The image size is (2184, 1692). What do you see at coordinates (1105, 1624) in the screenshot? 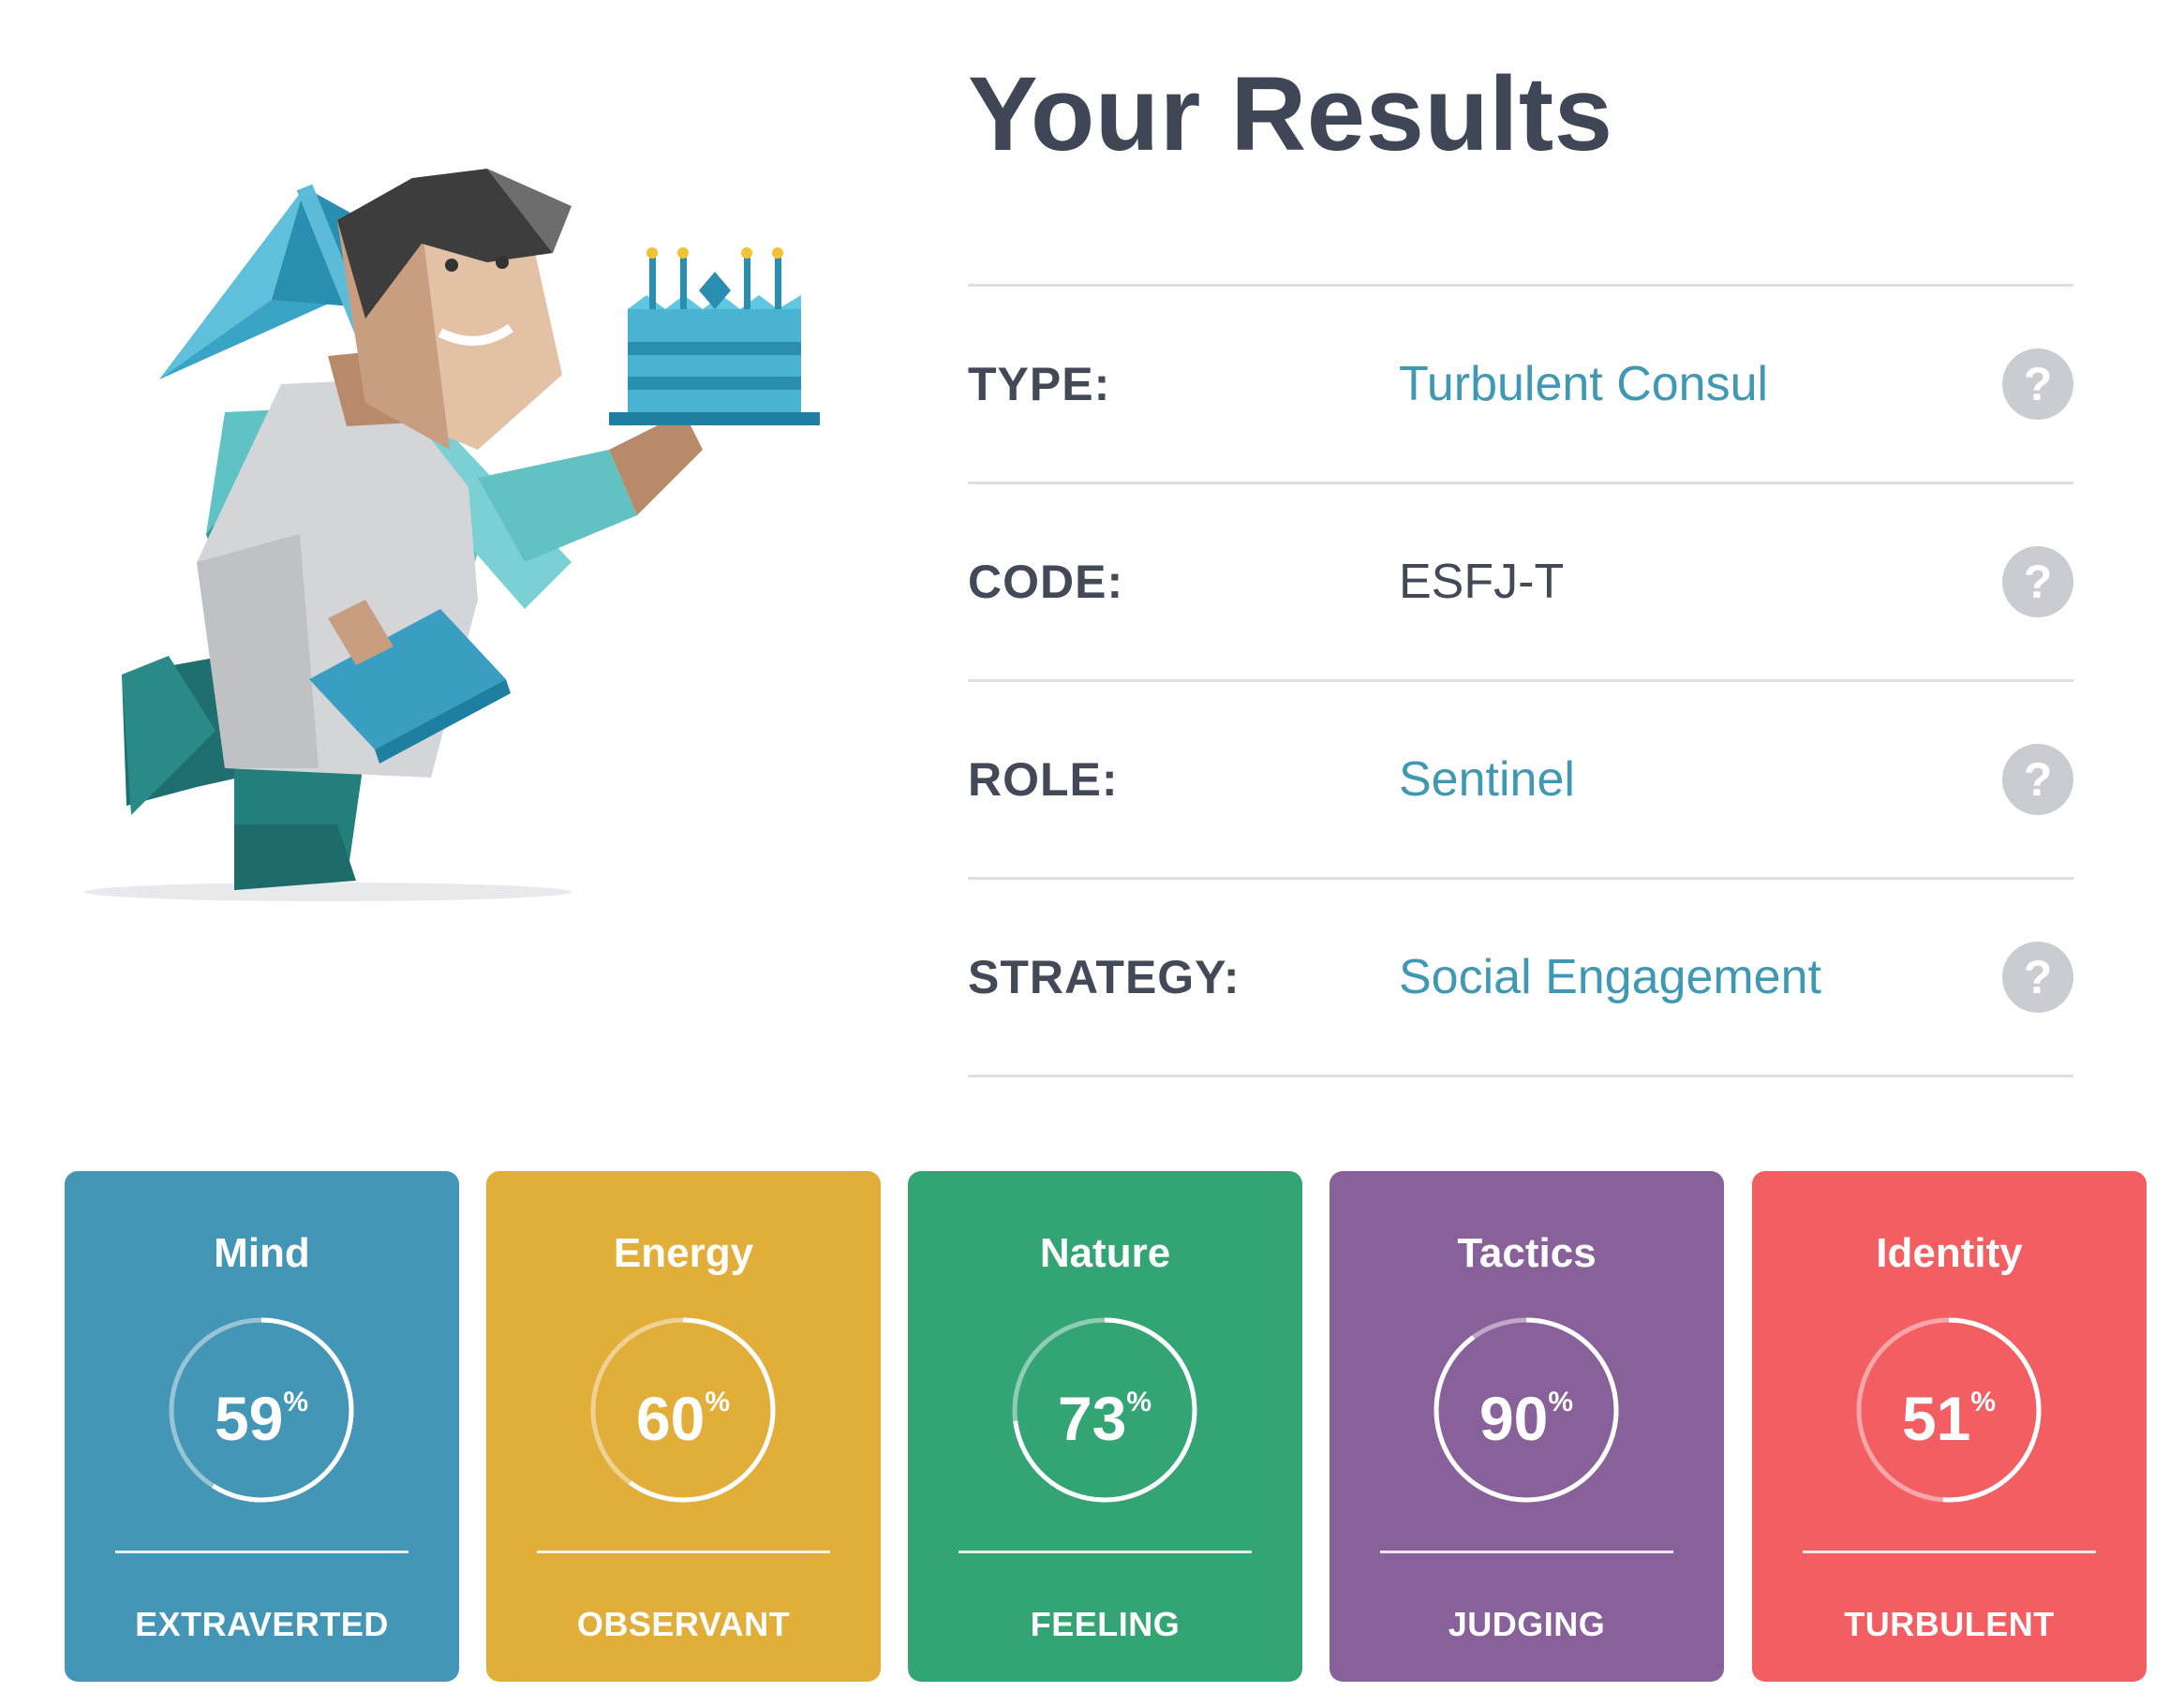
I see `card-trait-label: FEELING` at bounding box center [1105, 1624].